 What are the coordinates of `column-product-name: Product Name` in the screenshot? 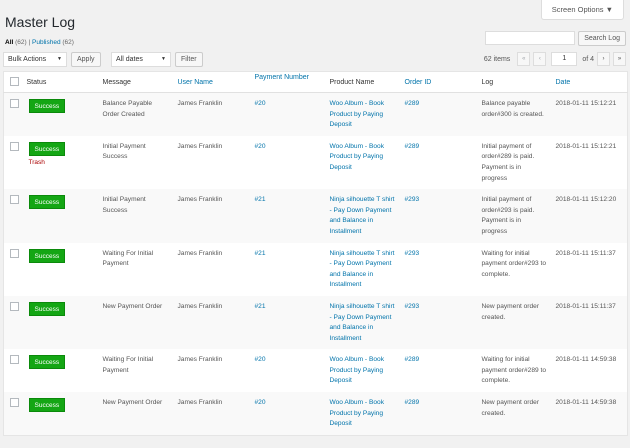 It's located at (363, 82).